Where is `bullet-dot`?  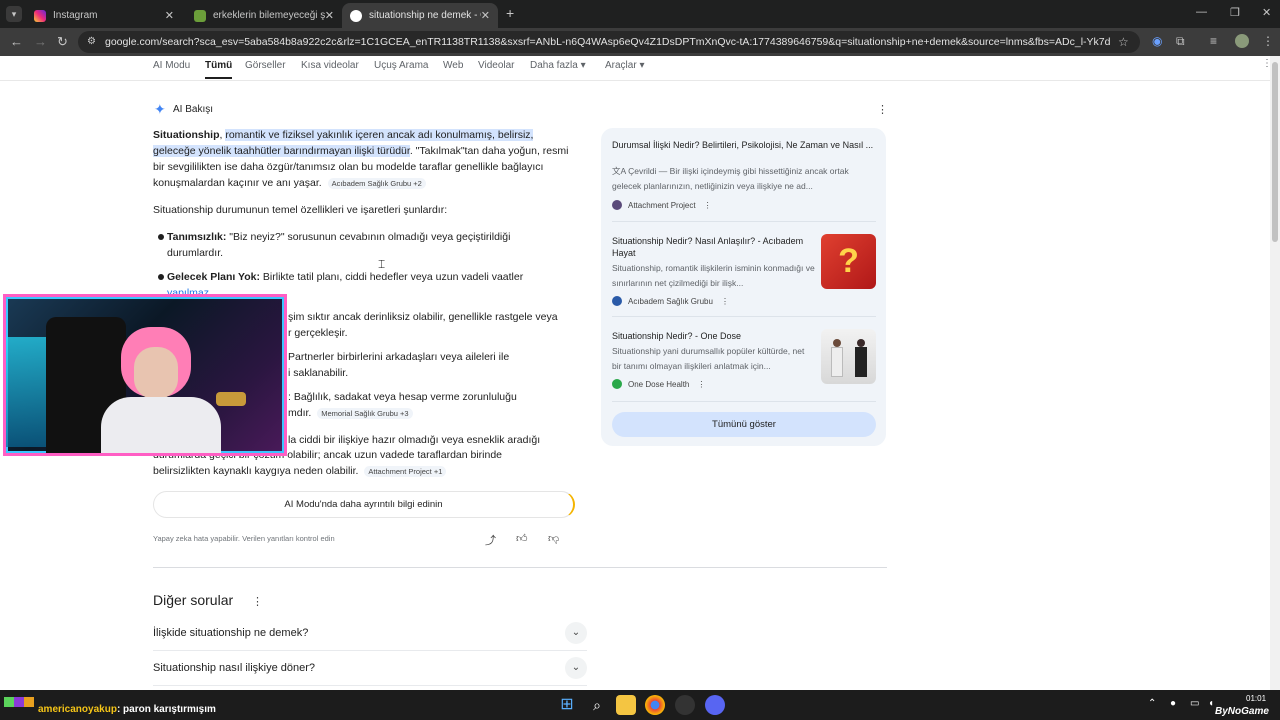 bullet-dot is located at coordinates (161, 277).